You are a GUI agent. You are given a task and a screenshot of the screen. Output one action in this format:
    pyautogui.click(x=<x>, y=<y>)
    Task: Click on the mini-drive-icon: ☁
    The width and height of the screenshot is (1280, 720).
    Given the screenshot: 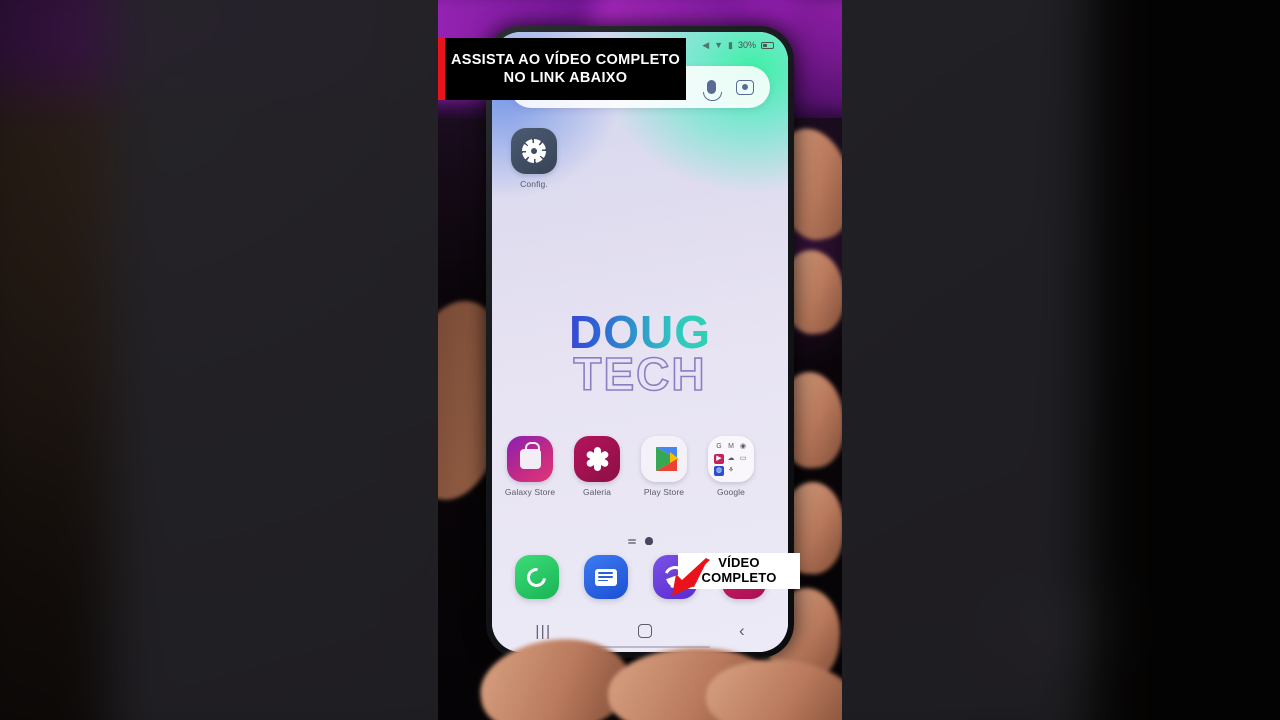 What is the action you would take?
    pyautogui.click(x=731, y=458)
    